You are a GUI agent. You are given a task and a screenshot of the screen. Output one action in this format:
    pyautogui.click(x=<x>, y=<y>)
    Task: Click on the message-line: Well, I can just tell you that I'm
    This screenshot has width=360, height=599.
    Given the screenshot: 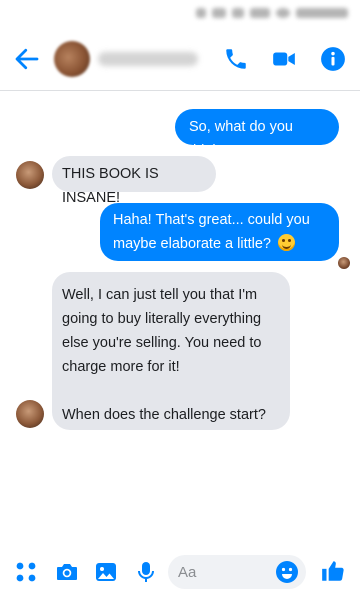 What is the action you would take?
    pyautogui.click(x=160, y=295)
    